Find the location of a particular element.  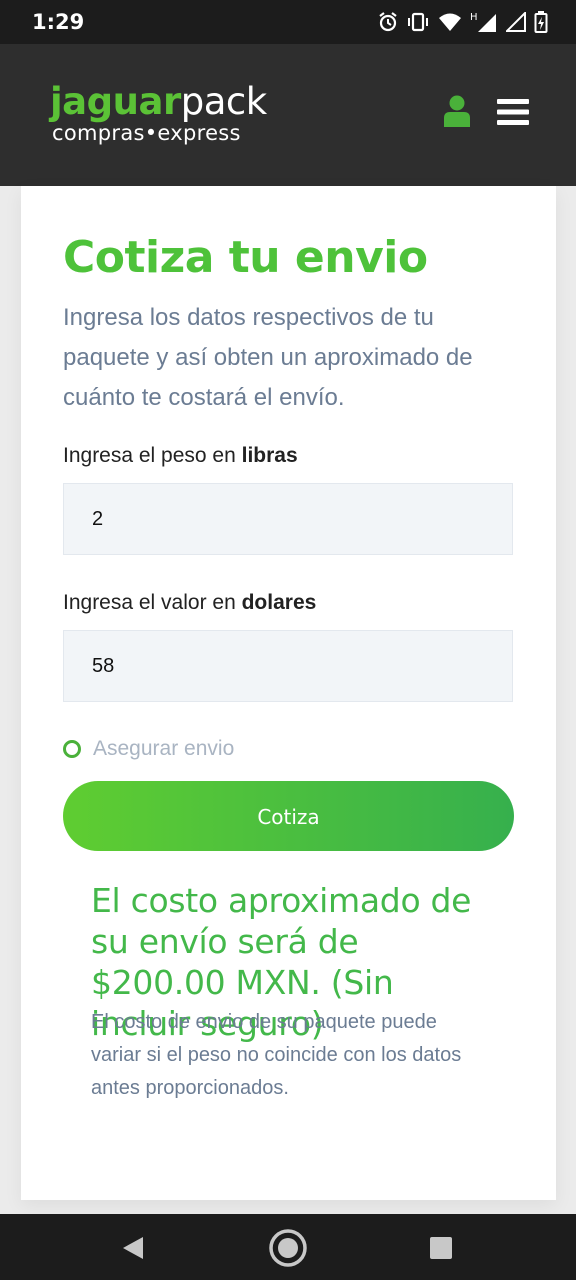

weight-input: 2 is located at coordinates (288, 519).